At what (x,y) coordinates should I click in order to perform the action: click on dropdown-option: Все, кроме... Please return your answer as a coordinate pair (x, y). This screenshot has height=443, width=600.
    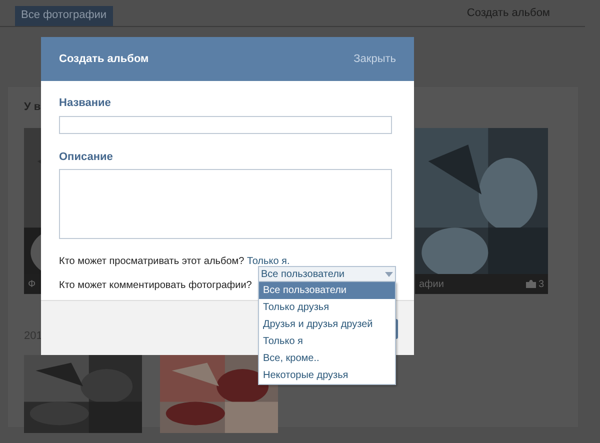
    Looking at the image, I should click on (327, 358).